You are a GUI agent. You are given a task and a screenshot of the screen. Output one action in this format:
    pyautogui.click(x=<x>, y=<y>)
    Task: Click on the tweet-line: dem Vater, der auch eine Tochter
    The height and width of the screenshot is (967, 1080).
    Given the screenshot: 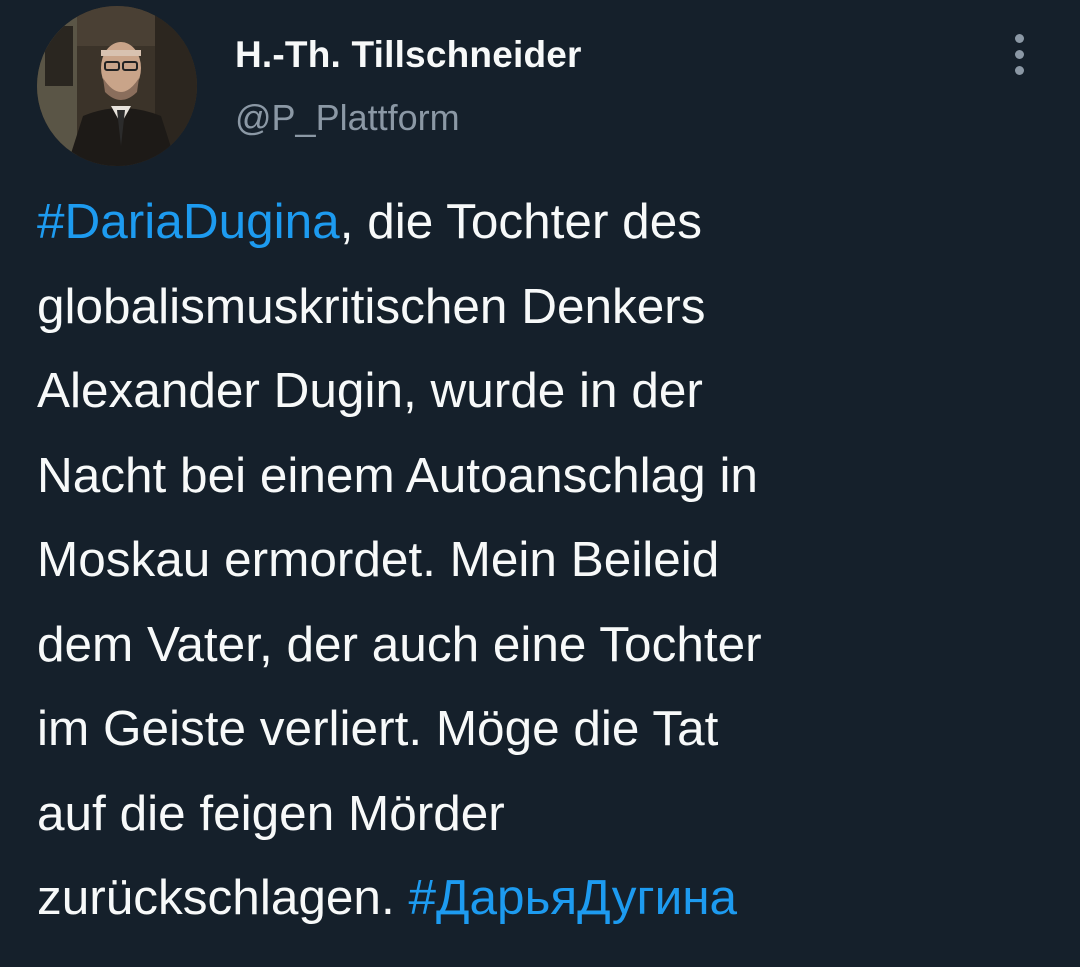 What is the action you would take?
    pyautogui.click(x=399, y=644)
    